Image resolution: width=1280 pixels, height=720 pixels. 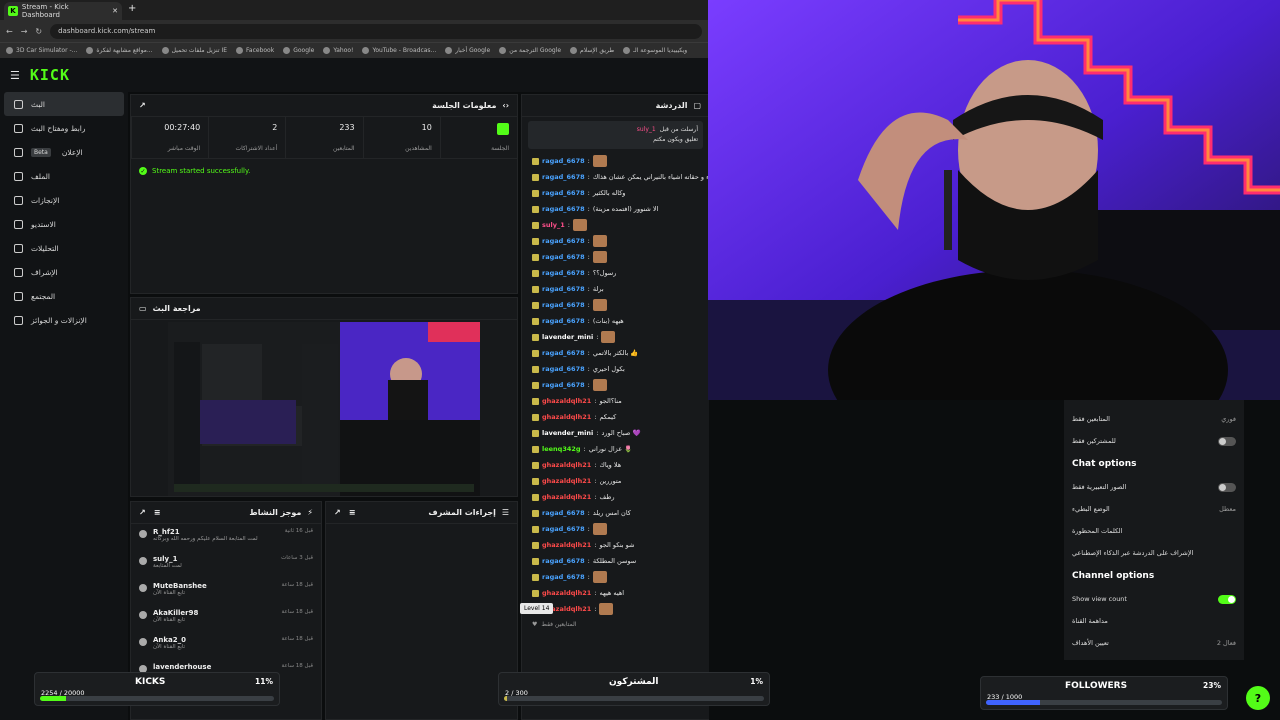 I want to click on feed-row-text: MuteBanshee تابع القناة الآن, so click(x=180, y=589).